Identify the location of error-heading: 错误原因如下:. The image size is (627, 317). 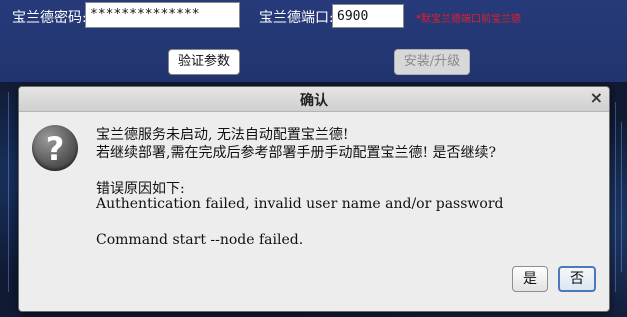
(140, 189).